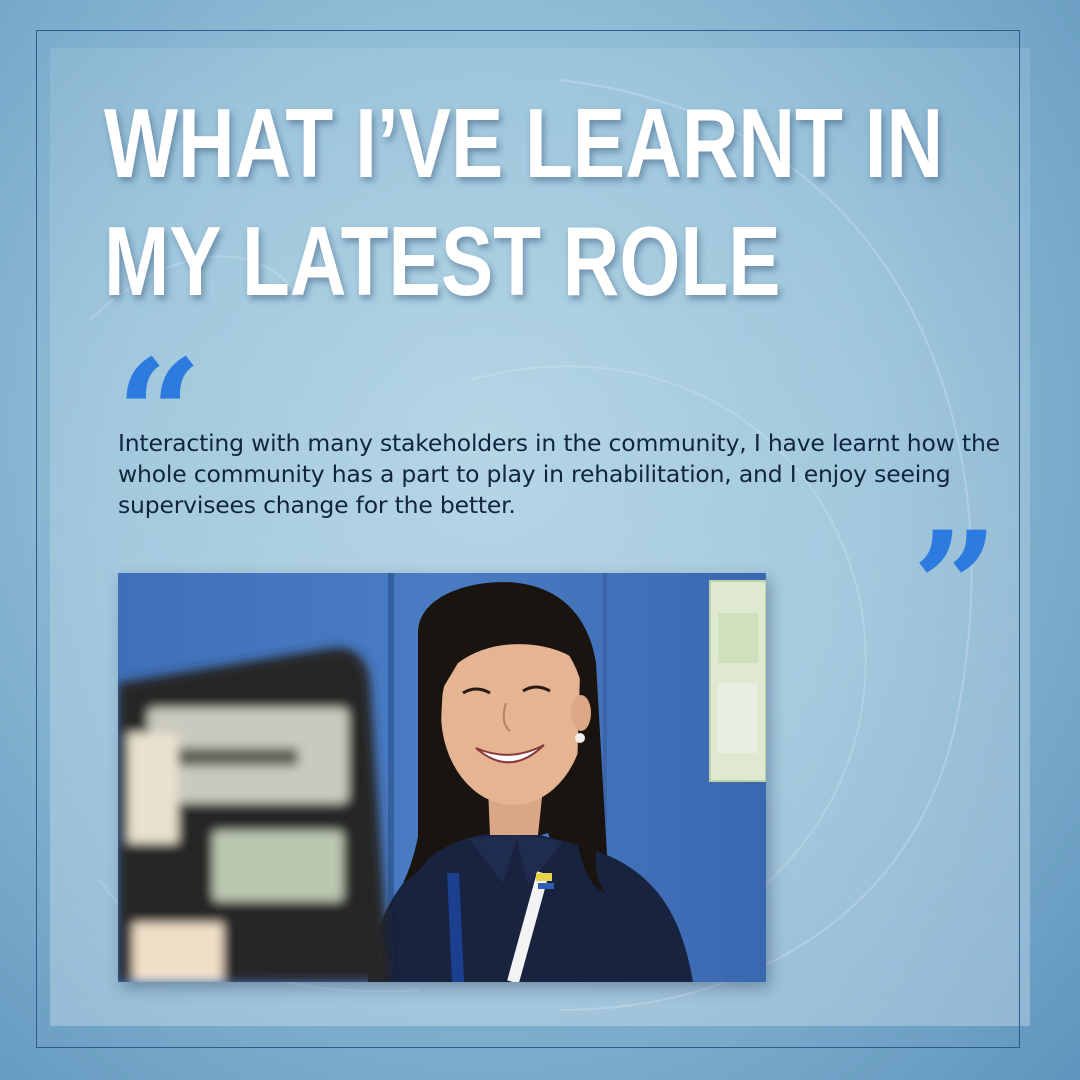 This screenshot has width=1080, height=1080. What do you see at coordinates (524, 143) in the screenshot?
I see `title-line-1: WHAT I’VE LEARNT IN` at bounding box center [524, 143].